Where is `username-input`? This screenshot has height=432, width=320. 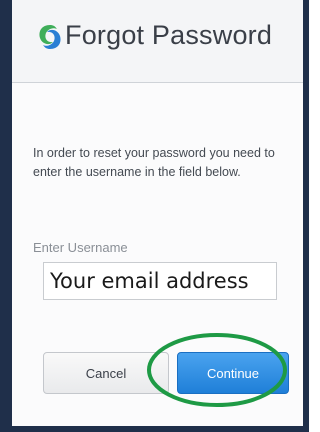 username-input is located at coordinates (160, 281).